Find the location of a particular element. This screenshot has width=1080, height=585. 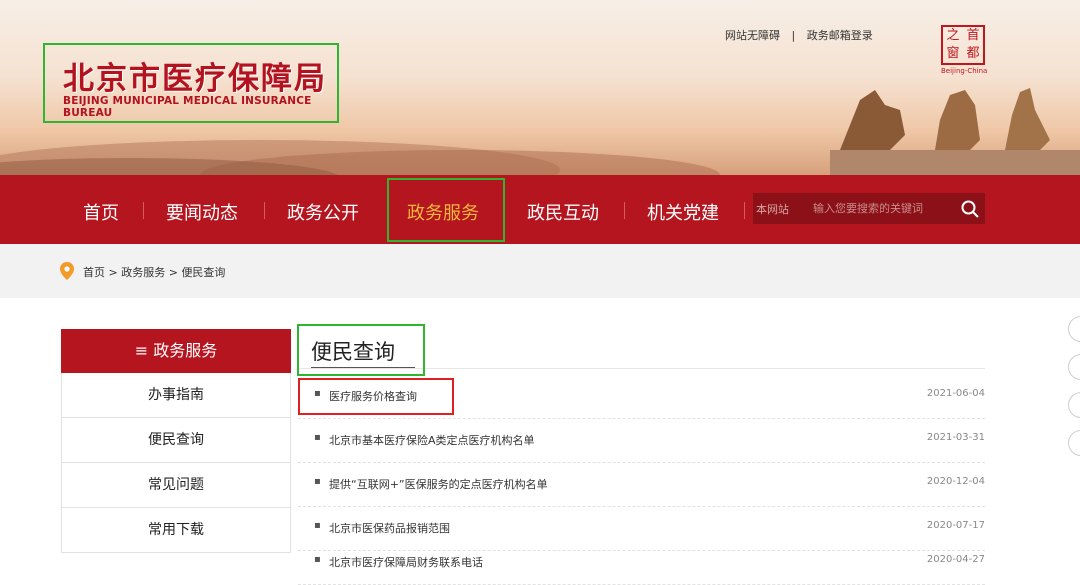

list-item-title: 北京市医保药品报销范围 is located at coordinates (389, 528).